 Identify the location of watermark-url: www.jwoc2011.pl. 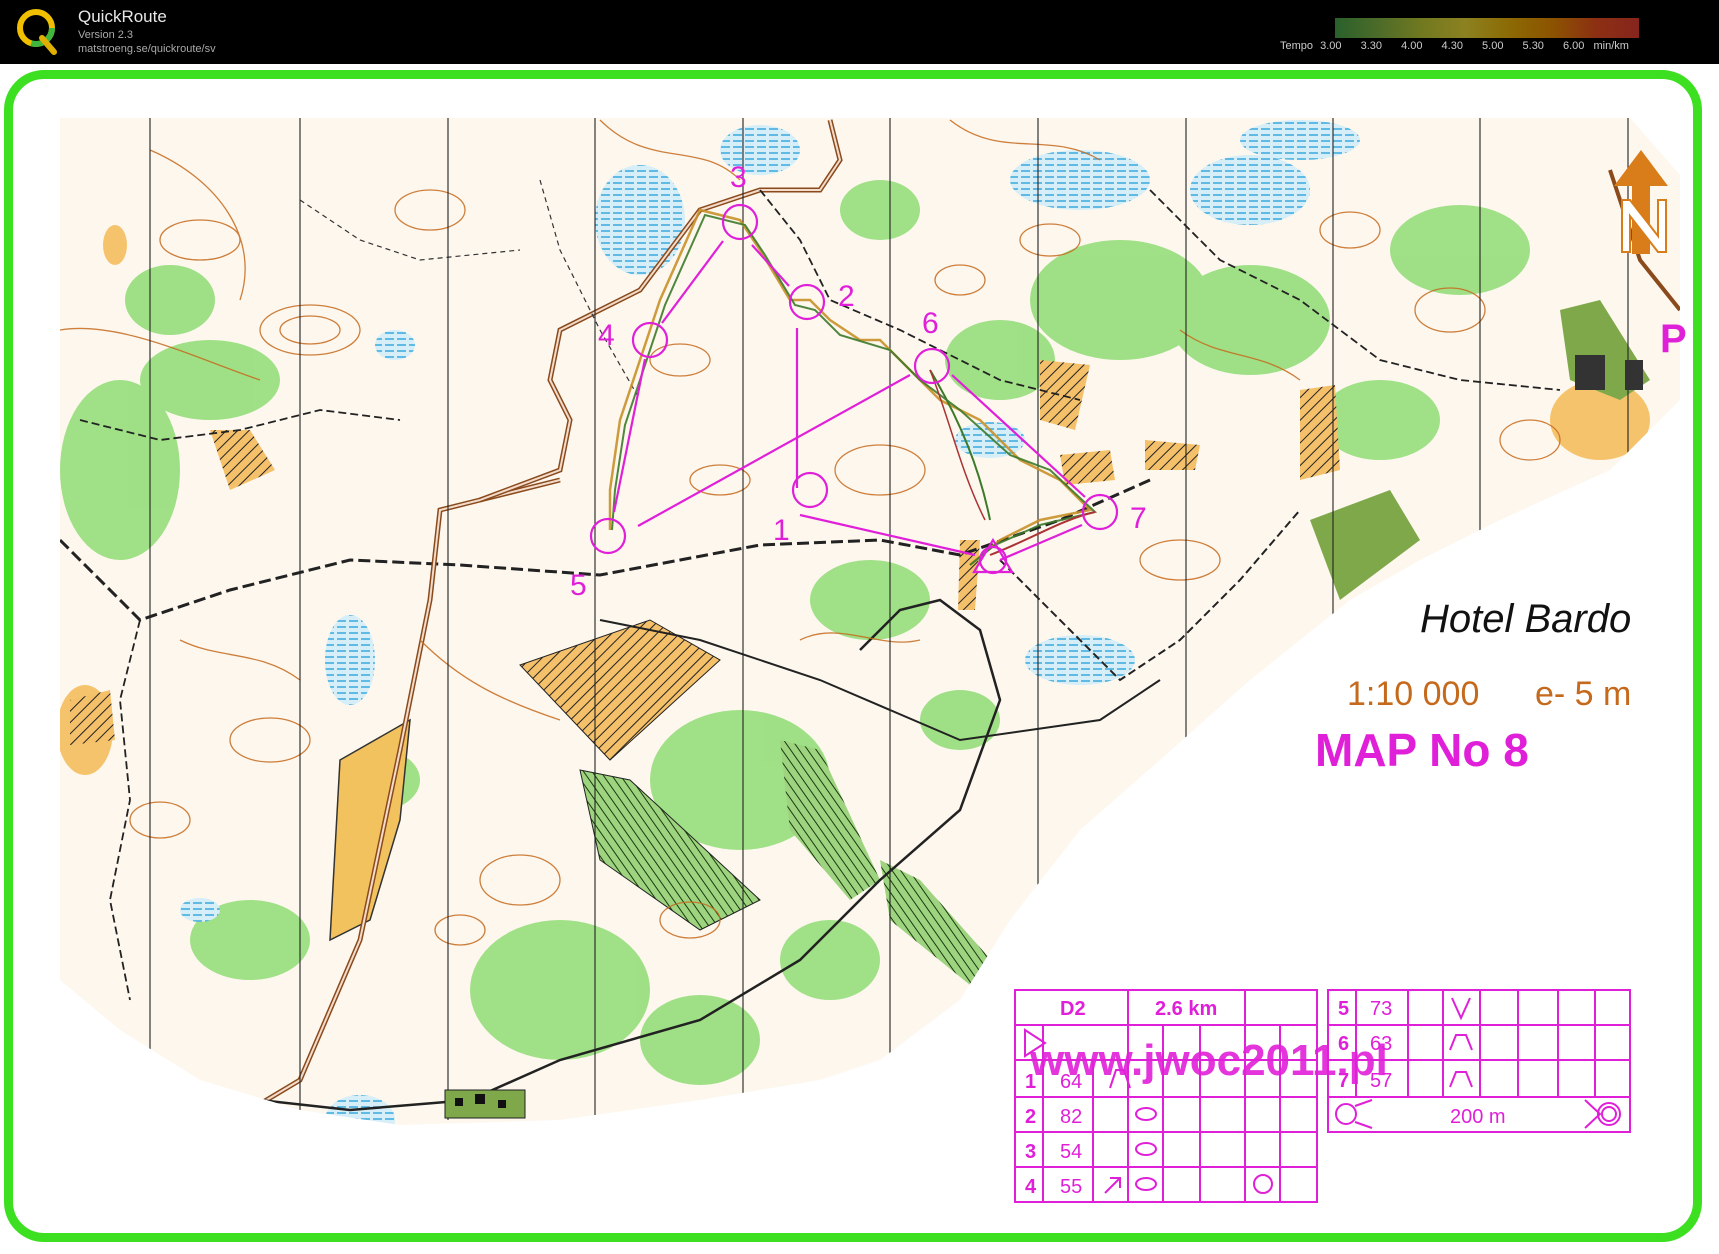
(1208, 1060).